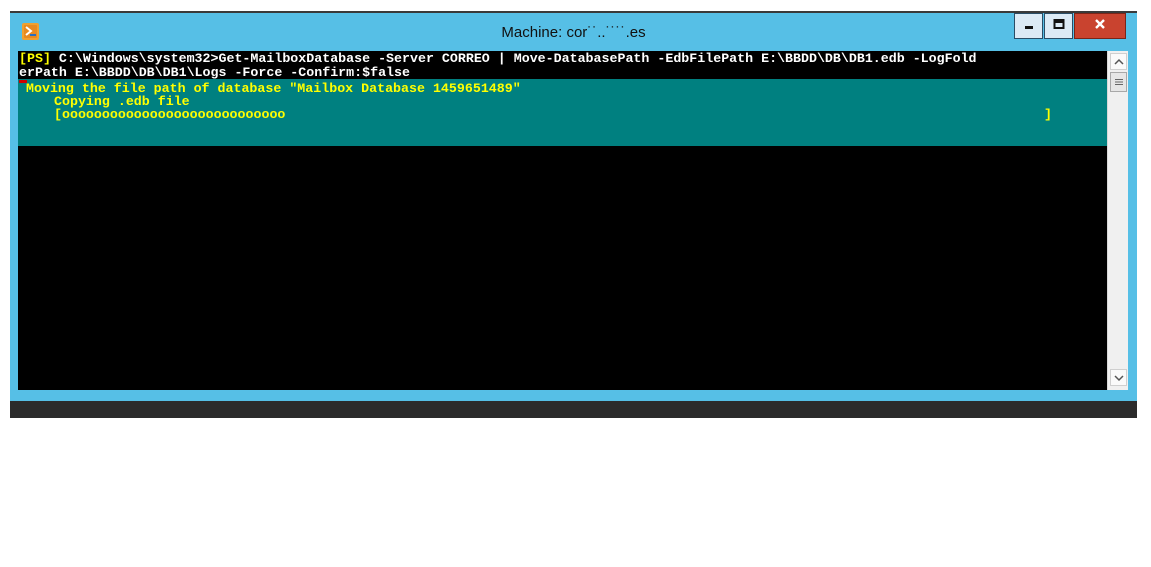 The height and width of the screenshot is (567, 1151). I want to click on maximize-icon, so click(1059, 26).